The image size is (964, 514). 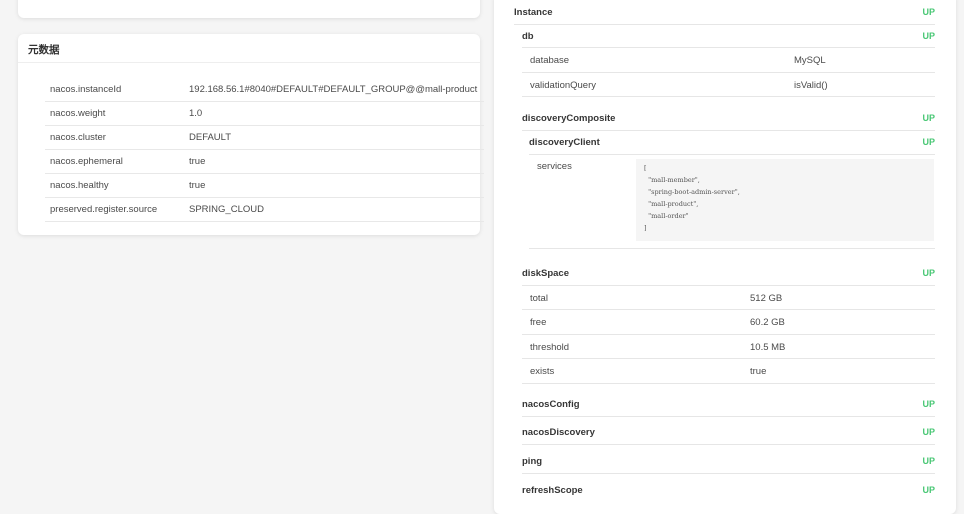 I want to click on table-row: preserved.register.source SPRING_CLOUD, so click(x=264, y=209).